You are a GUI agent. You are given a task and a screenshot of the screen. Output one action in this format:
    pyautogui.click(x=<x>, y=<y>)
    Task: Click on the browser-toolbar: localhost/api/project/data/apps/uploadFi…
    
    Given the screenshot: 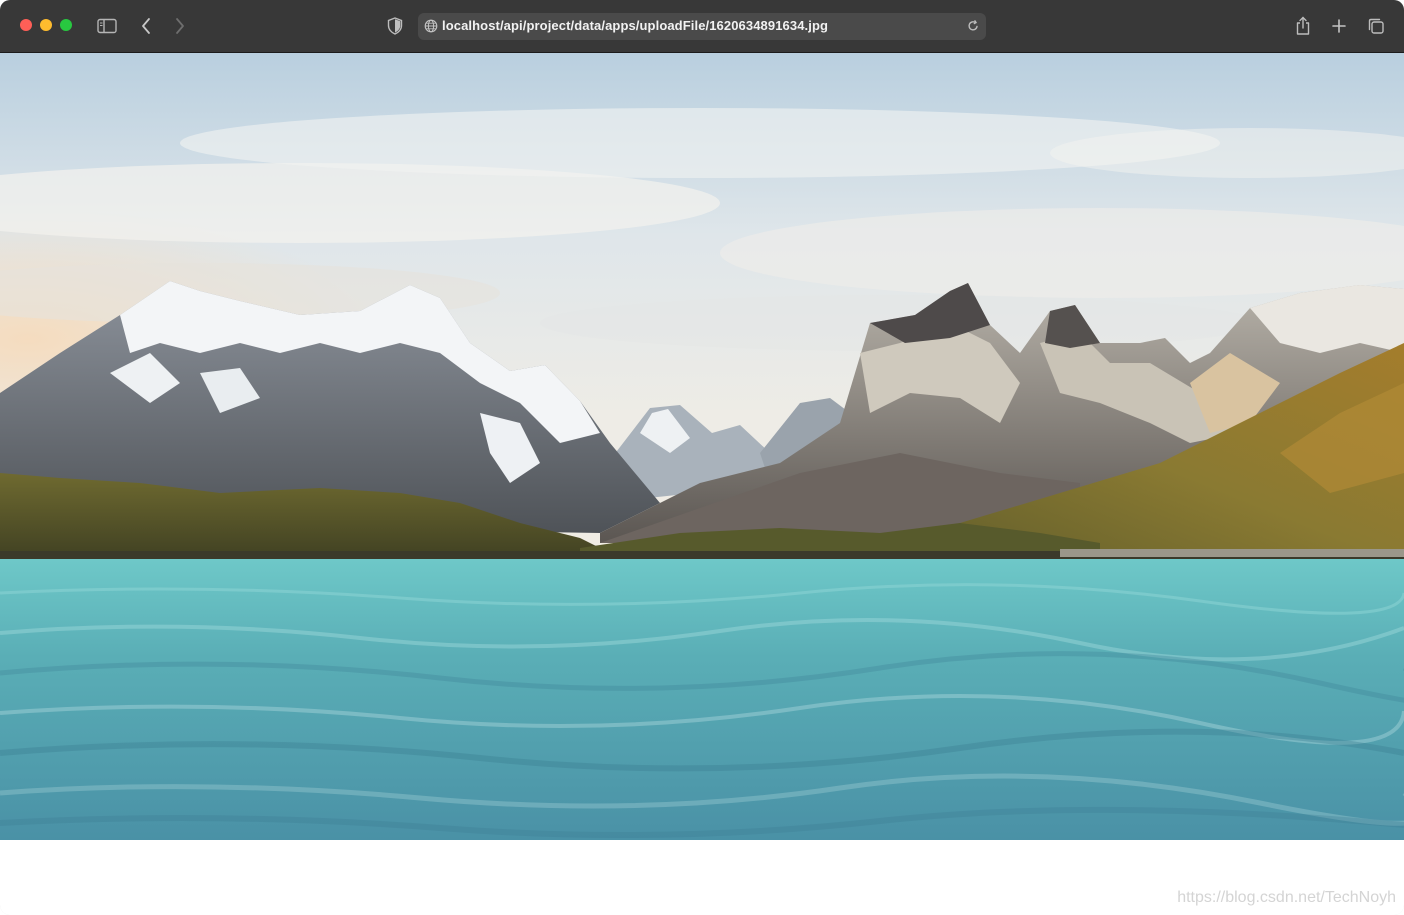 What is the action you would take?
    pyautogui.click(x=702, y=26)
    